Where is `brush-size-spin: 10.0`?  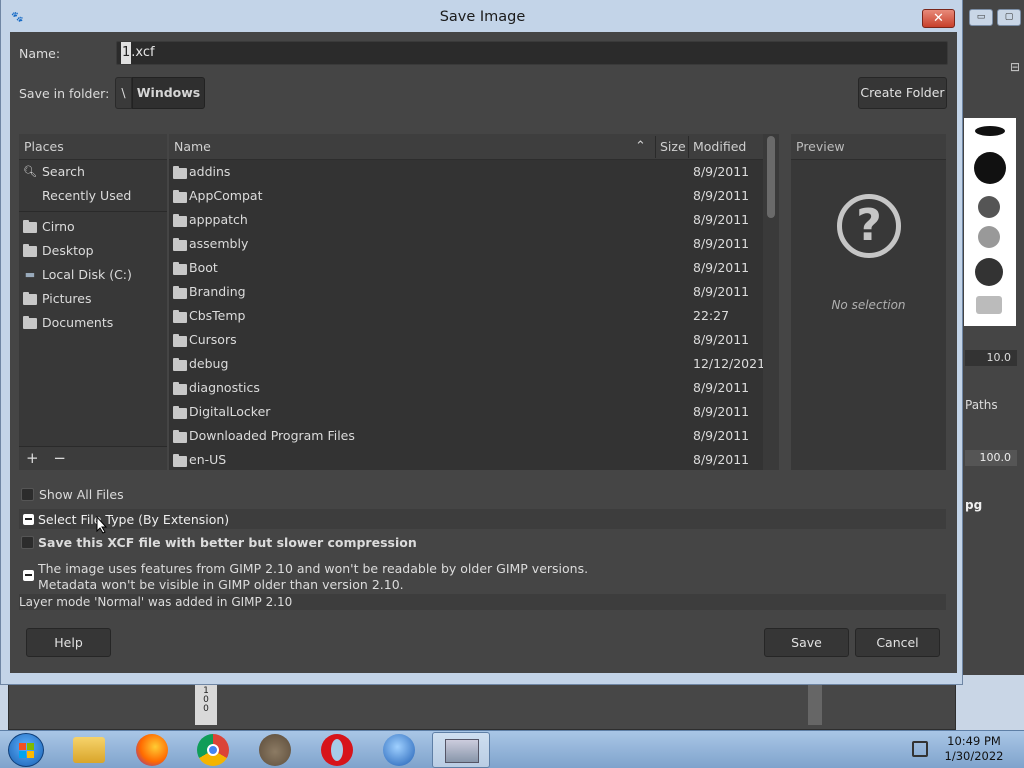 brush-size-spin: 10.0 is located at coordinates (991, 358).